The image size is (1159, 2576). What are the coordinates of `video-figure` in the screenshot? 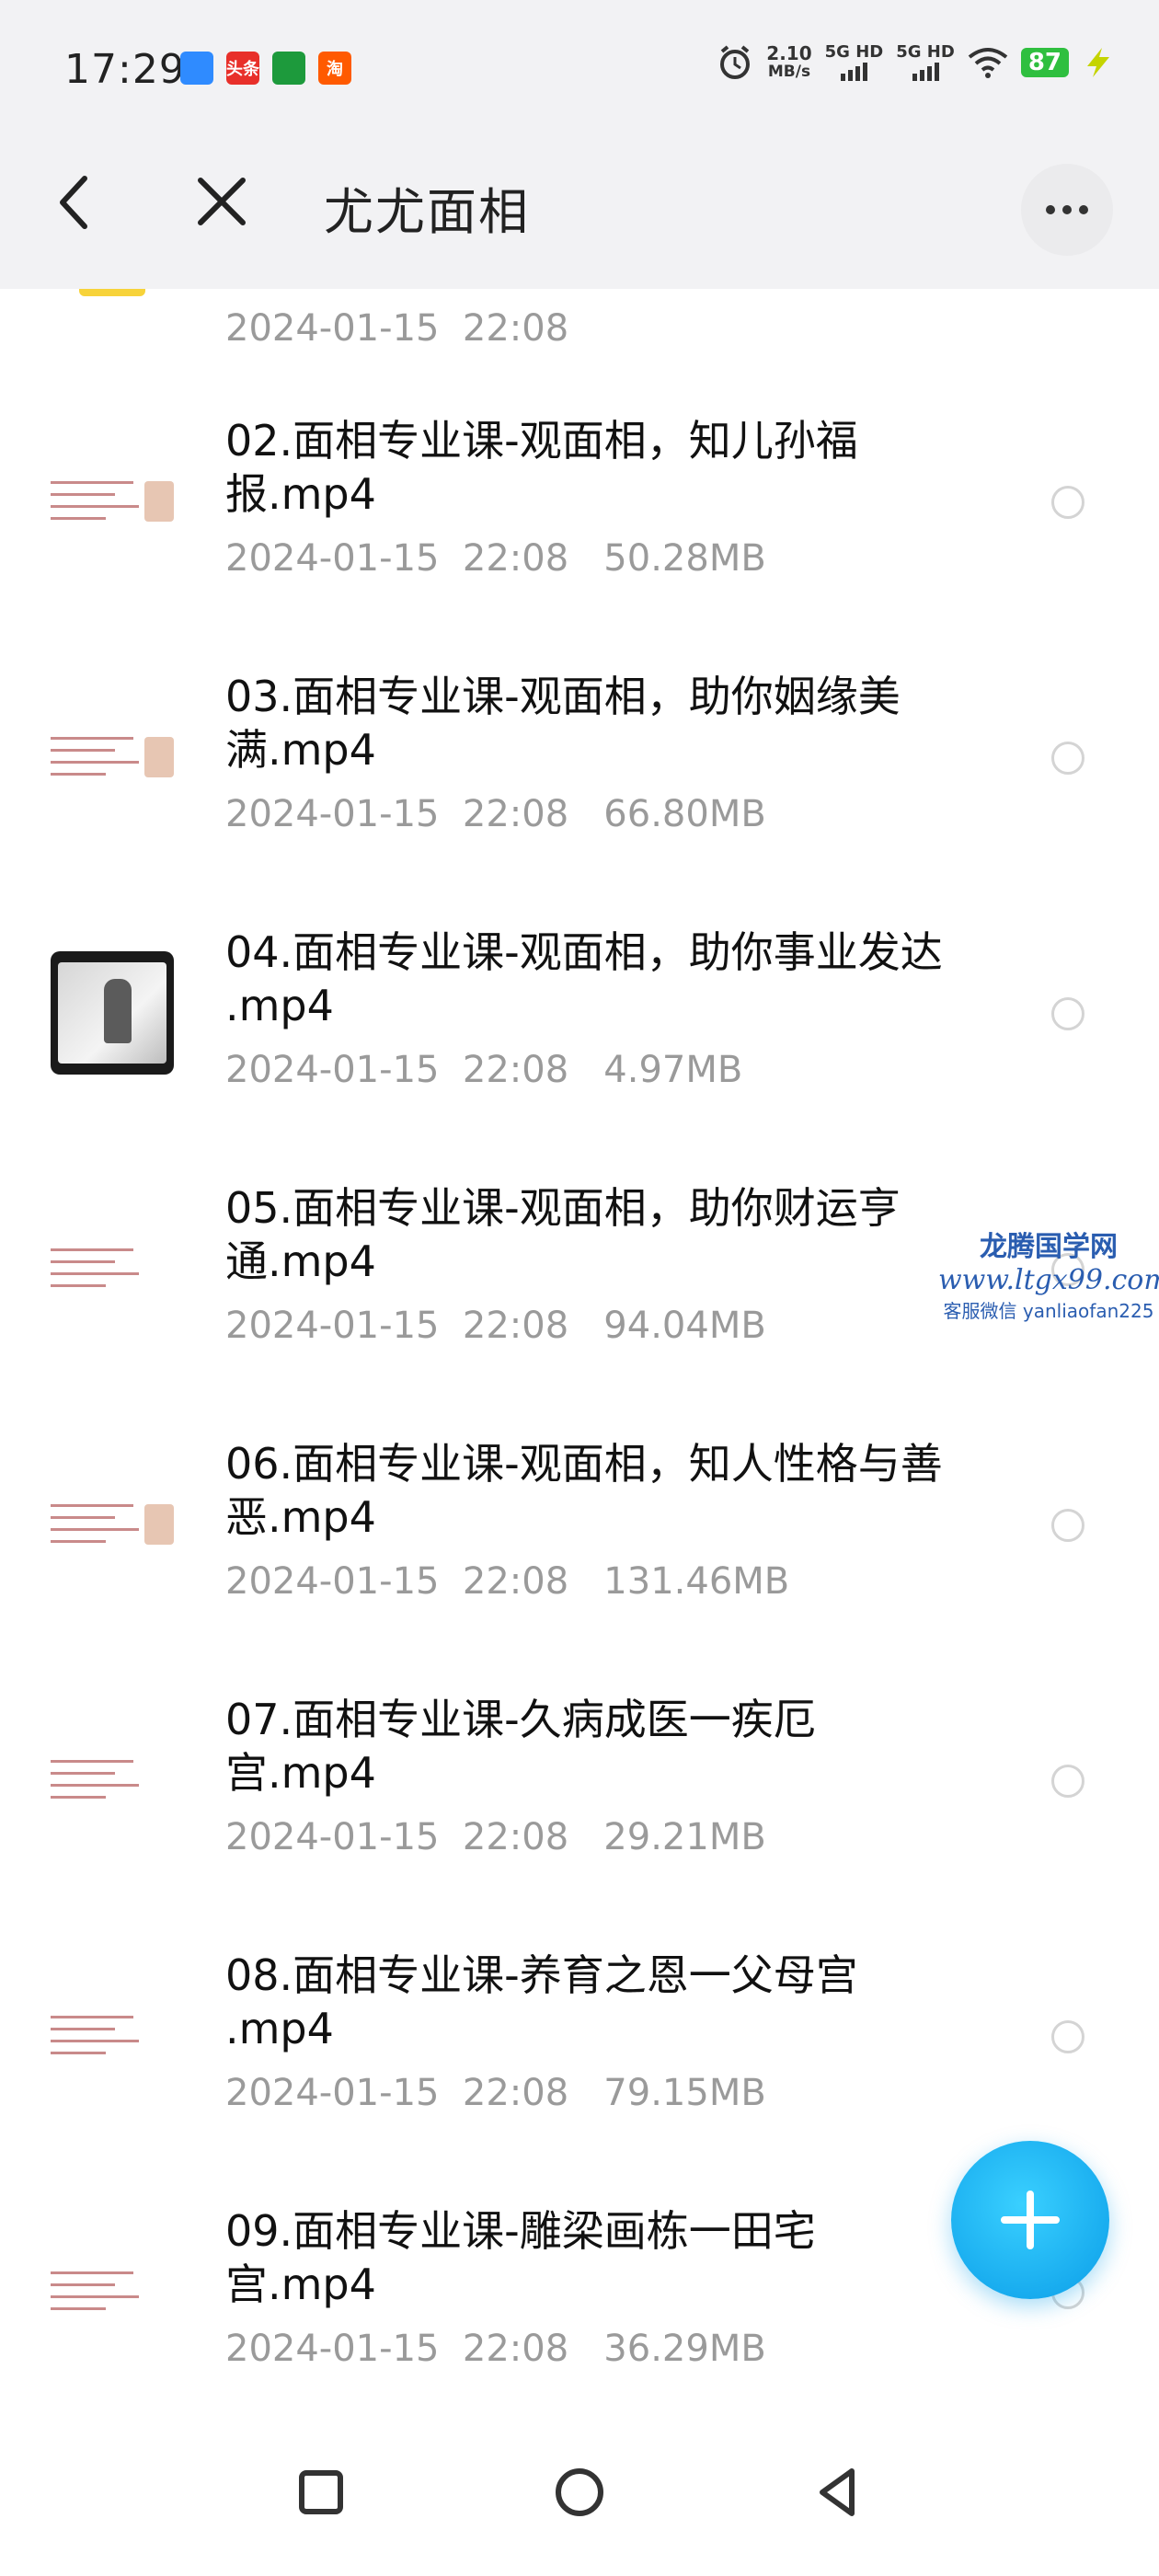 It's located at (118, 1011).